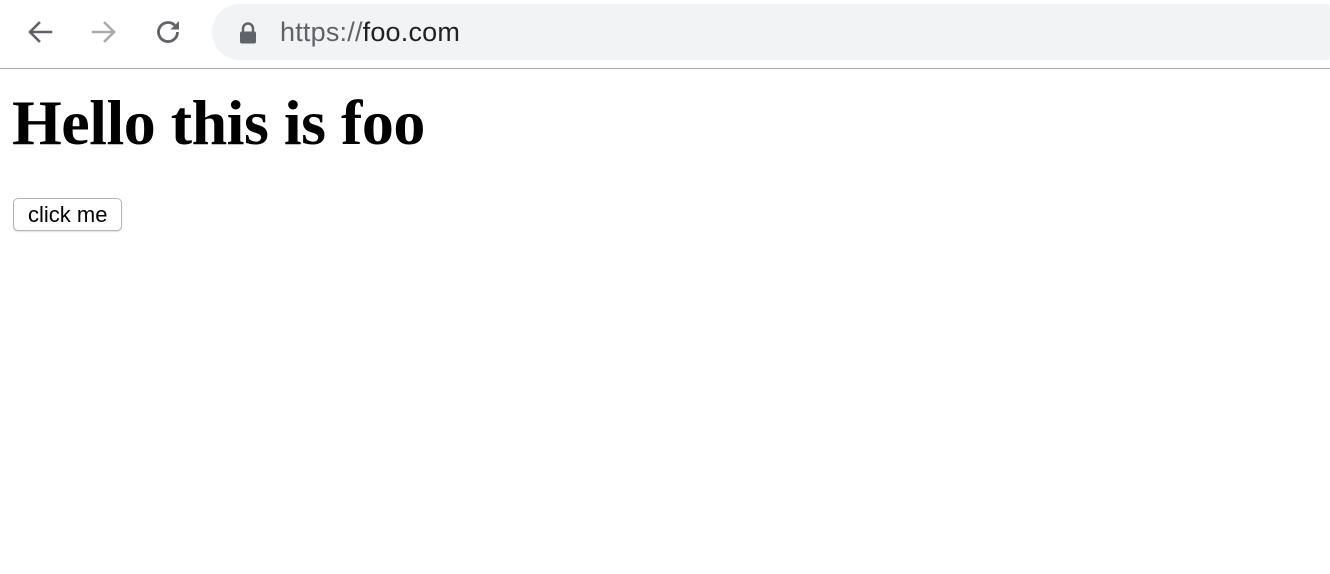  I want to click on lock-icon, so click(248, 33).